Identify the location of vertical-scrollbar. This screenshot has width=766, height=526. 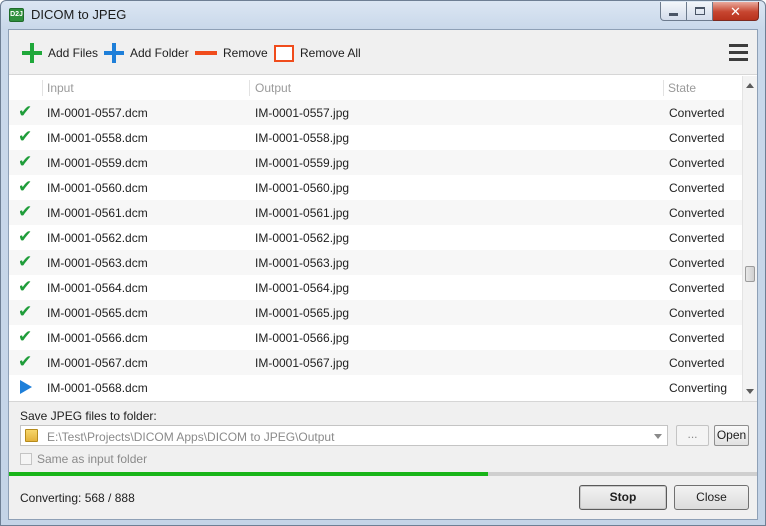
(749, 238).